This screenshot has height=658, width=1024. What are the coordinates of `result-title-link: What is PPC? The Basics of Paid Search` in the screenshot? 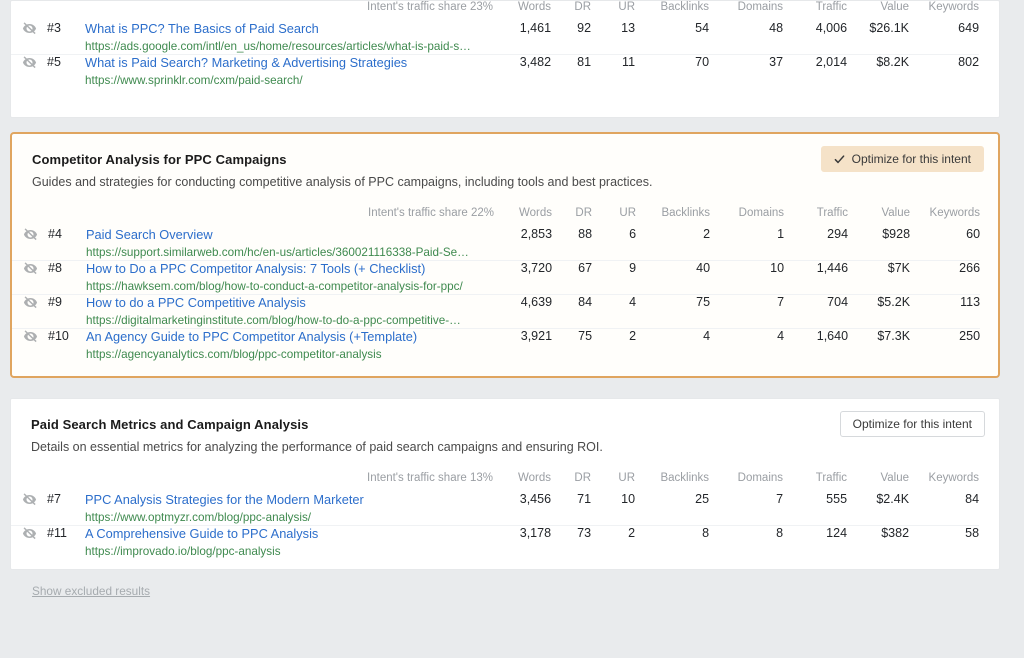 It's located at (289, 29).